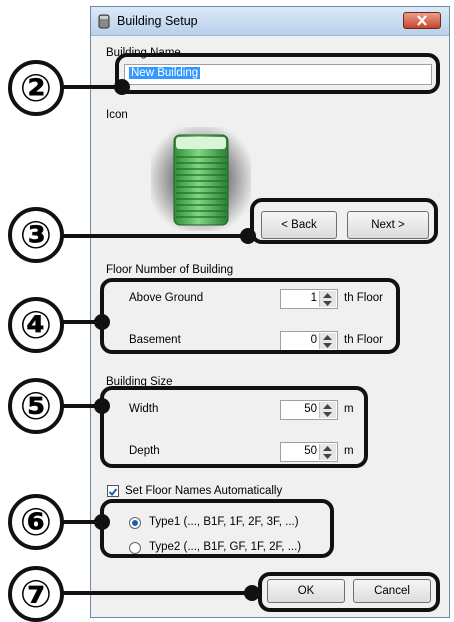 The image size is (454, 622). What do you see at coordinates (250, 316) in the screenshot?
I see `callout-highlight-floors` at bounding box center [250, 316].